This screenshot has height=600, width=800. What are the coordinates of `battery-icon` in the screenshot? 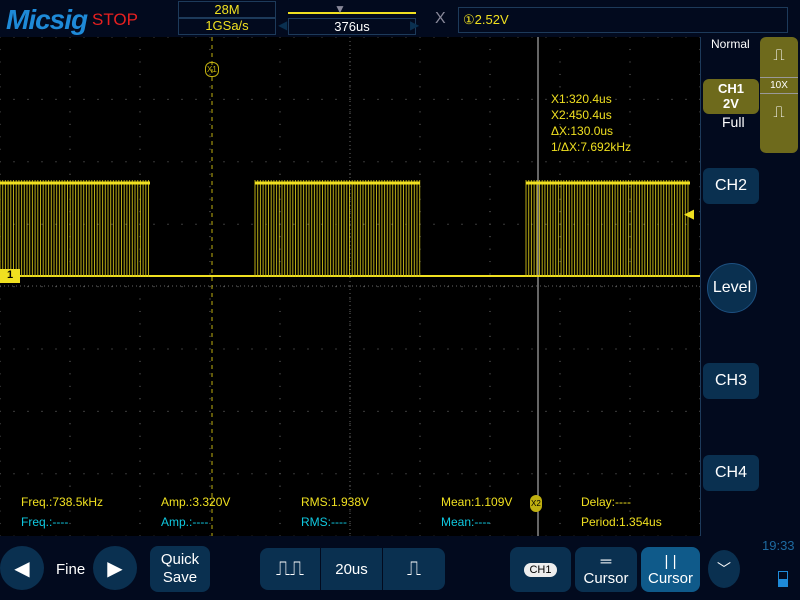 It's located at (783, 579).